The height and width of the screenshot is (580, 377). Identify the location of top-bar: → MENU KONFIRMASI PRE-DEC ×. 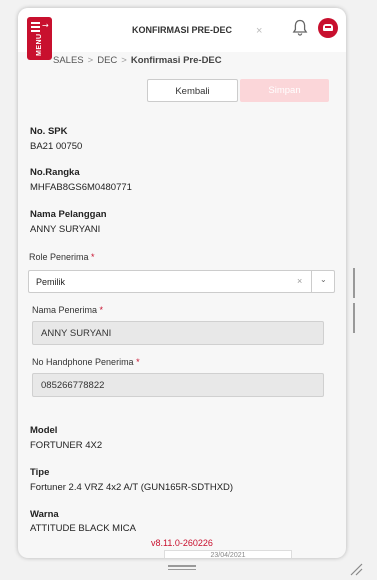
(182, 34).